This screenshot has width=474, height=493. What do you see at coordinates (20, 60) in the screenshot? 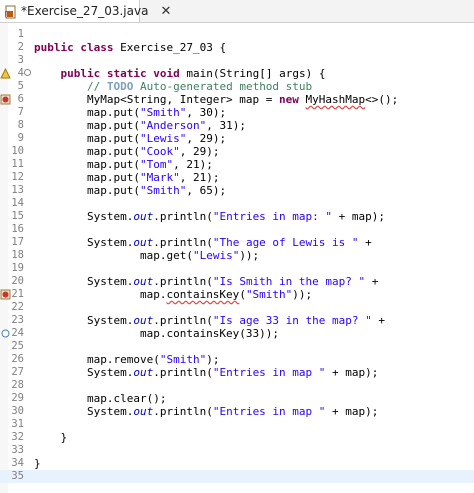
I see `line-number: 3` at bounding box center [20, 60].